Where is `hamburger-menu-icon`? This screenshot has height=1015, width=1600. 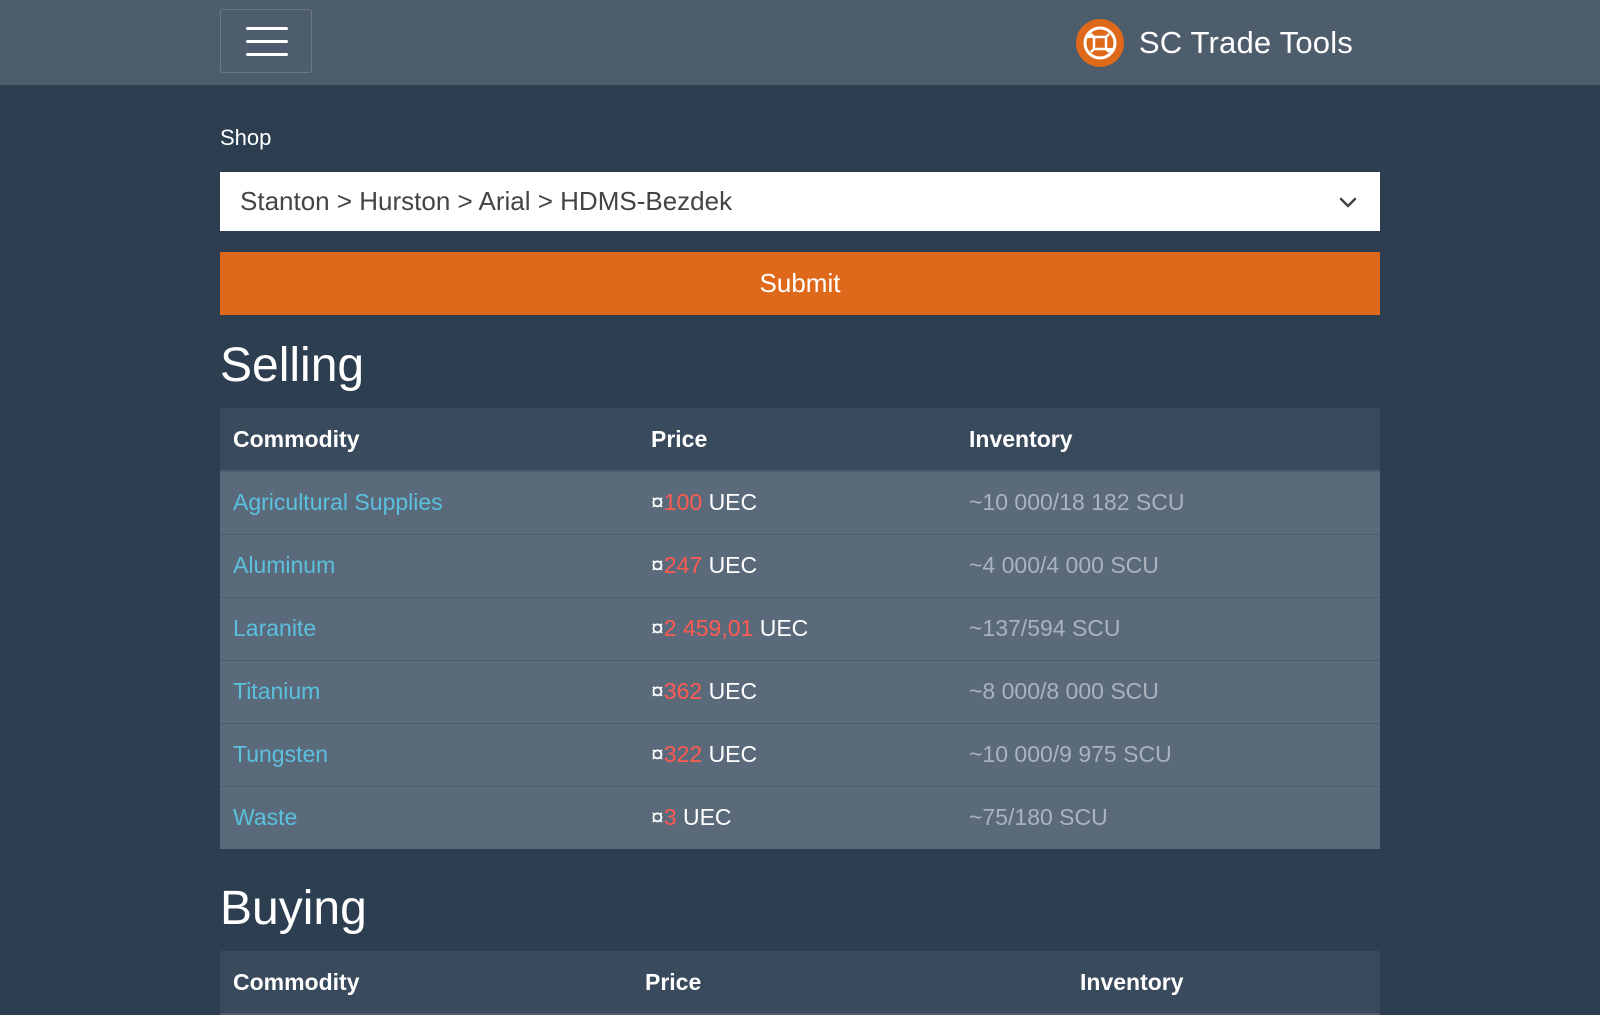
hamburger-menu-icon is located at coordinates (267, 42).